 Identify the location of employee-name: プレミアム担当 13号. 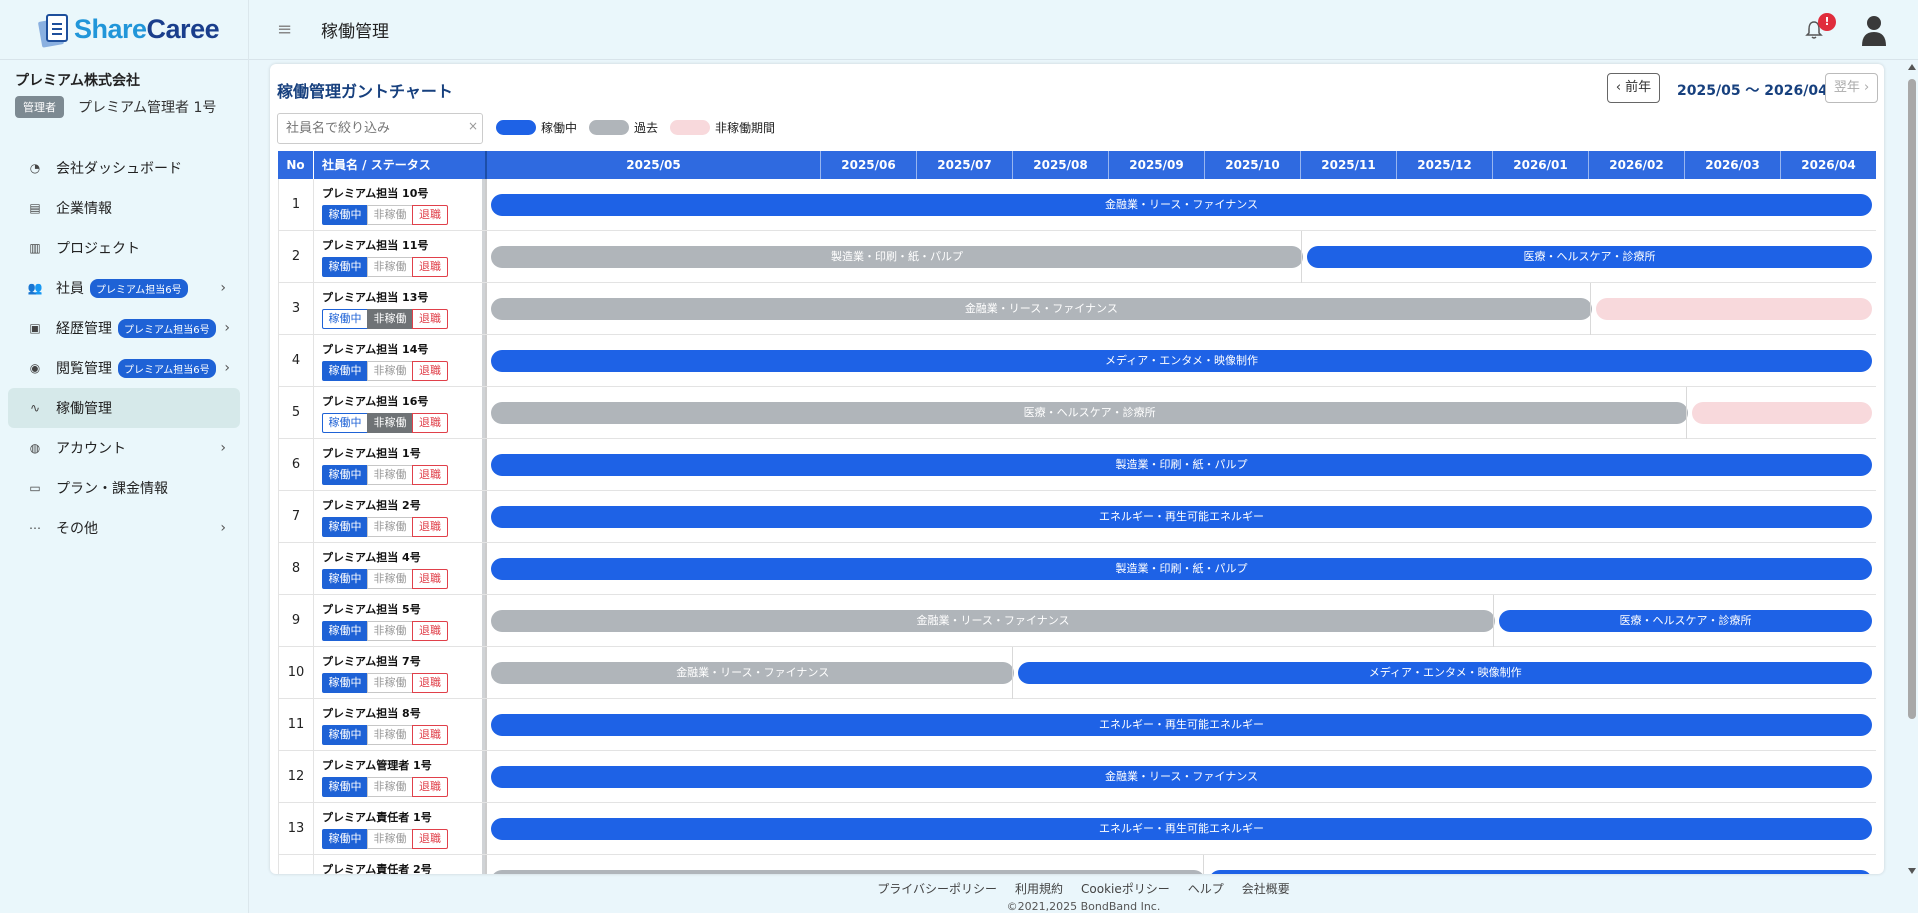
(402, 297).